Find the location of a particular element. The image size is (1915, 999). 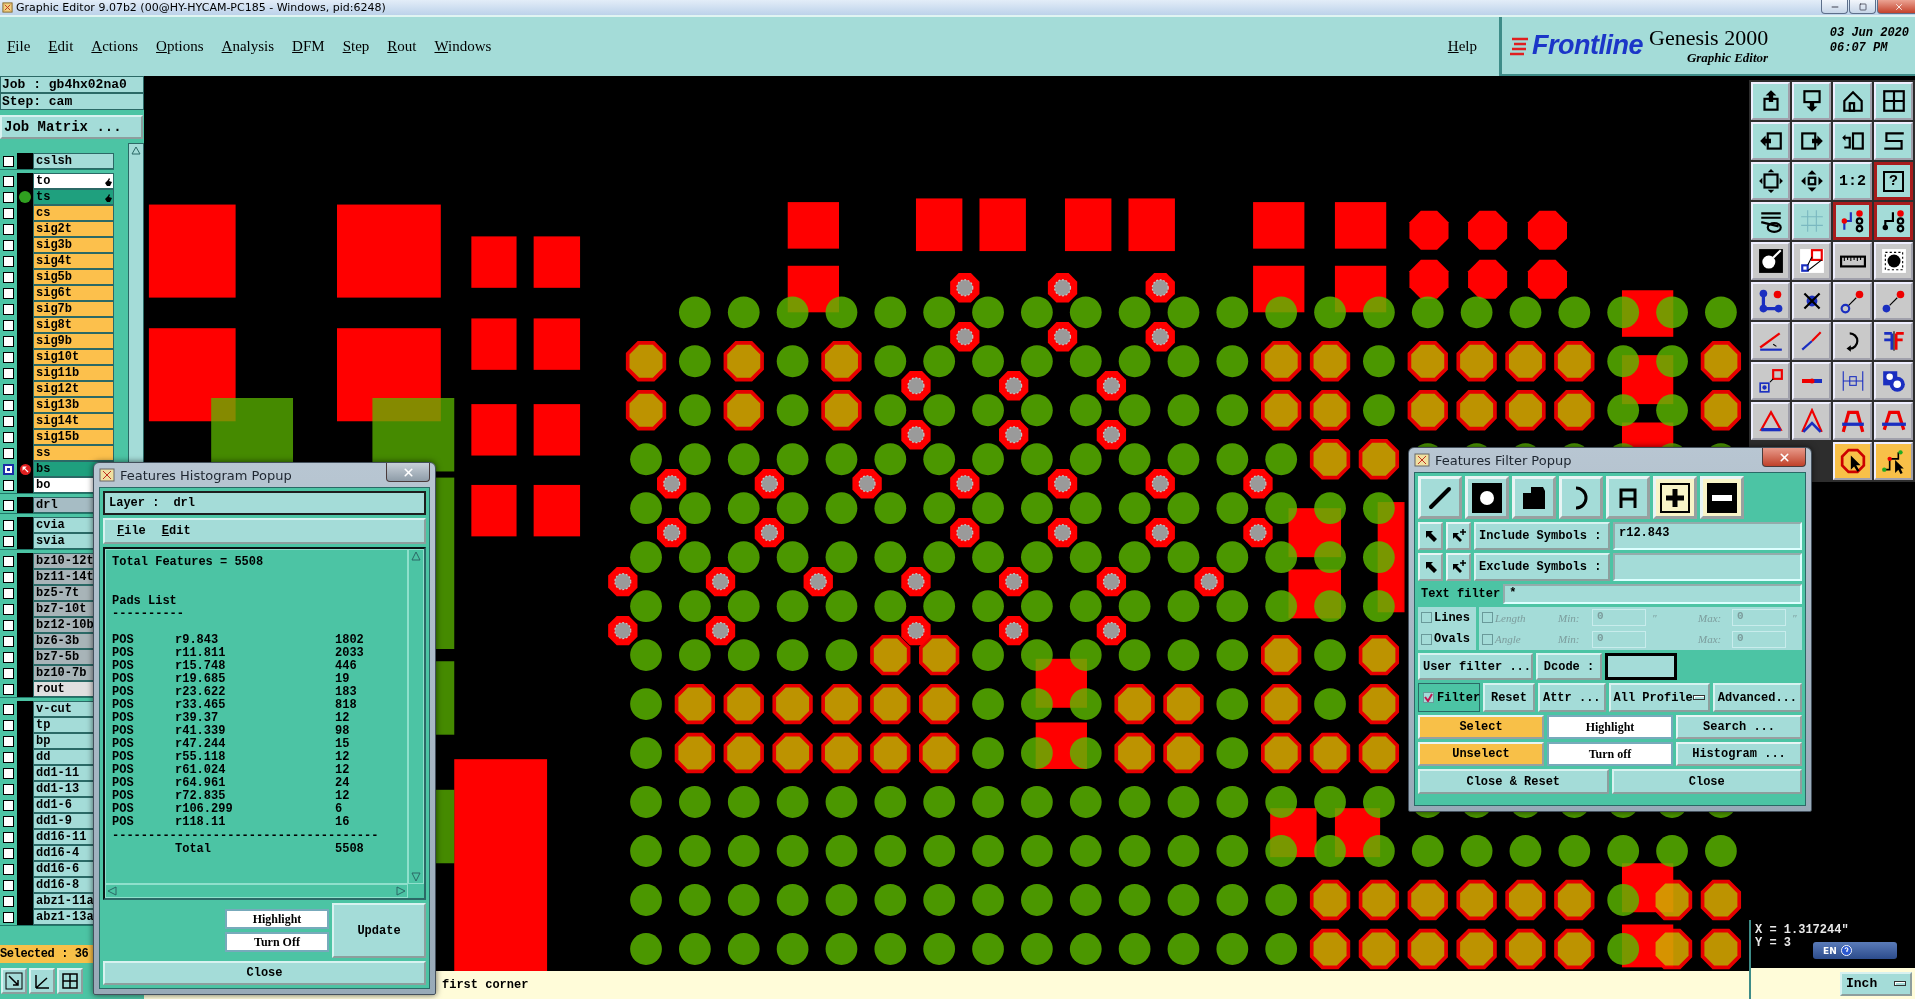

menu-item: Rout is located at coordinates (402, 46).